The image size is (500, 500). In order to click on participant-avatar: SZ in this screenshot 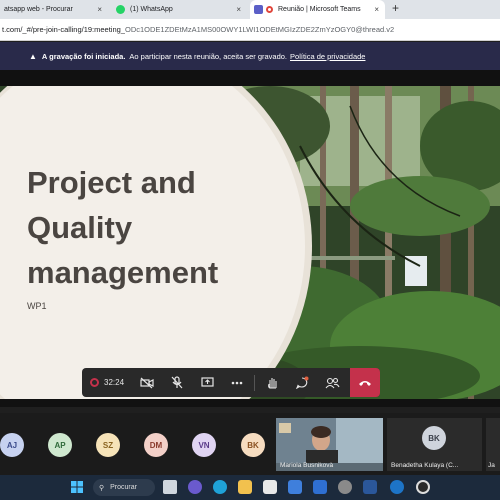, I will do `click(108, 445)`.